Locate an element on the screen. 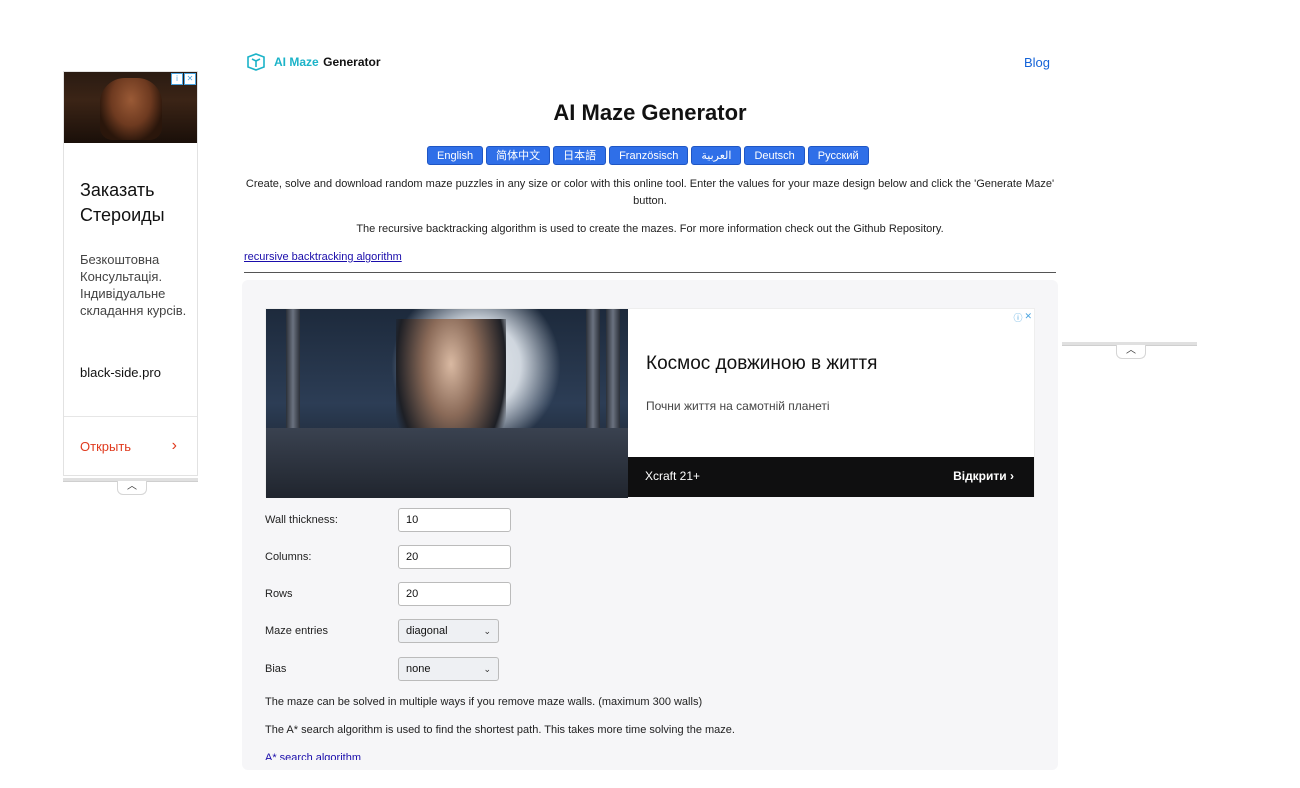  banner-headline: Космос довжиною в життя is located at coordinates (761, 364).